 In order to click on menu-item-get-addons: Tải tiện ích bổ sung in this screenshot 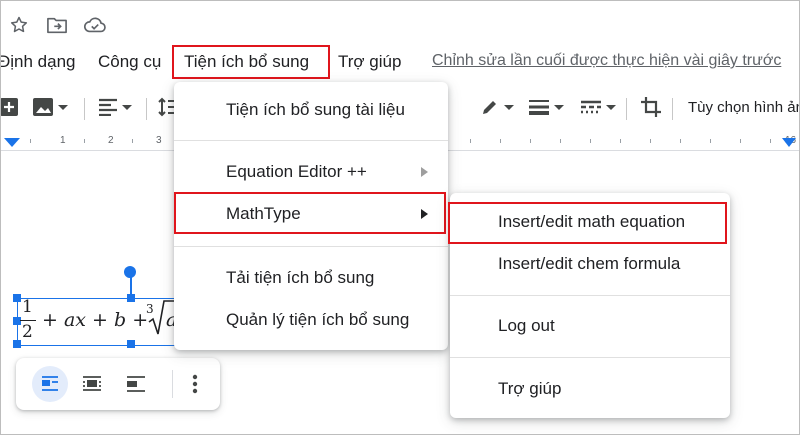, I will do `click(311, 278)`.